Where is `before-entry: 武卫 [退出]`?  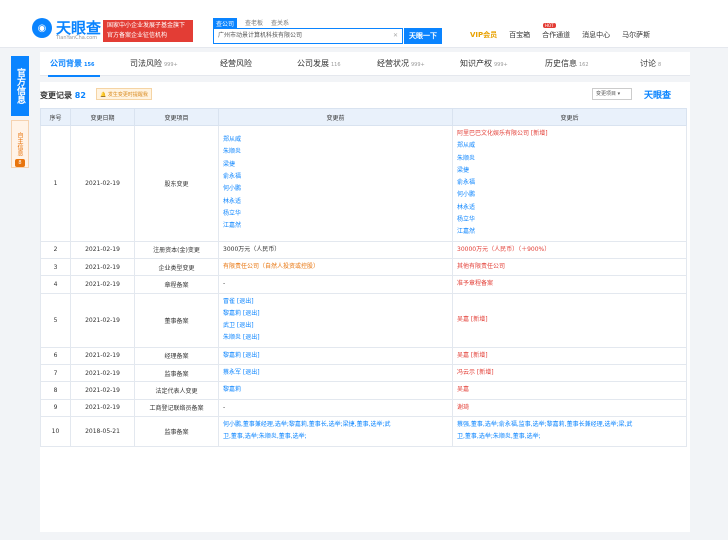 before-entry: 武卫 [退出] is located at coordinates (335, 326).